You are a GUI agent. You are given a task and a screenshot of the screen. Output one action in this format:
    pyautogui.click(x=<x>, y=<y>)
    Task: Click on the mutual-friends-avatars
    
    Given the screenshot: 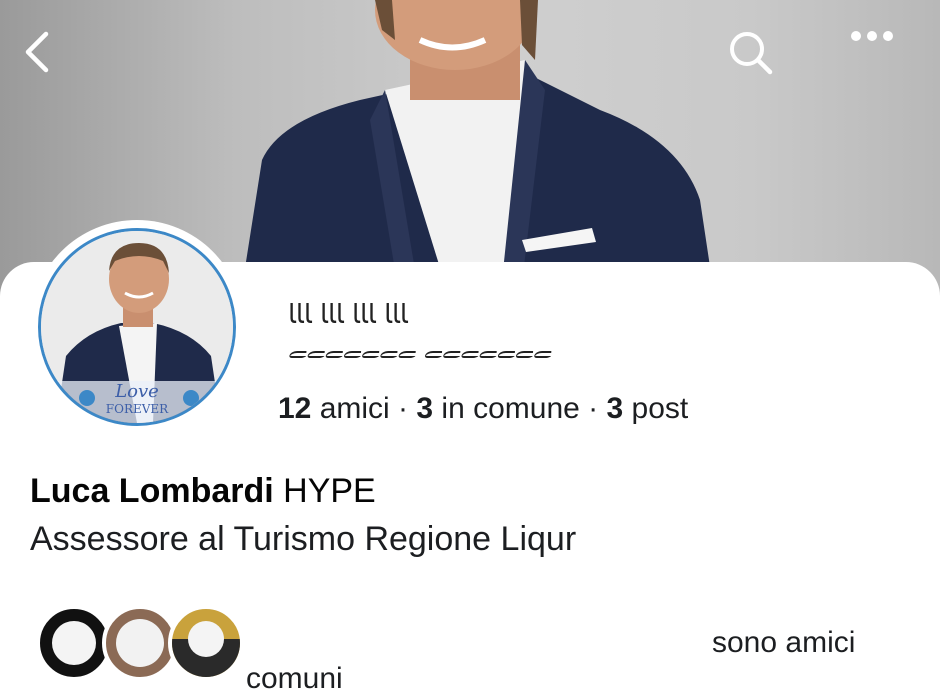 What is the action you would take?
    pyautogui.click(x=140, y=643)
    